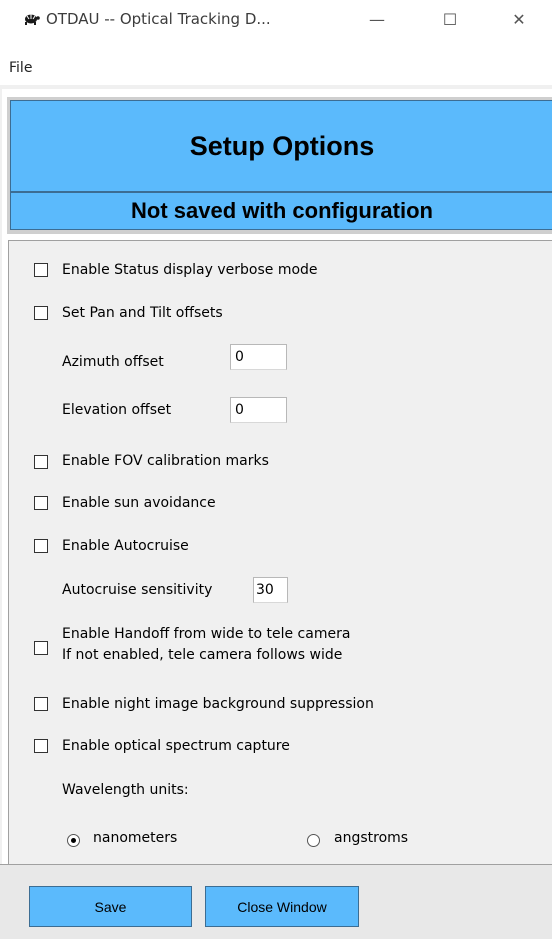 The width and height of the screenshot is (552, 939). Describe the element at coordinates (20, 68) in the screenshot. I see `menu-file: File` at that location.